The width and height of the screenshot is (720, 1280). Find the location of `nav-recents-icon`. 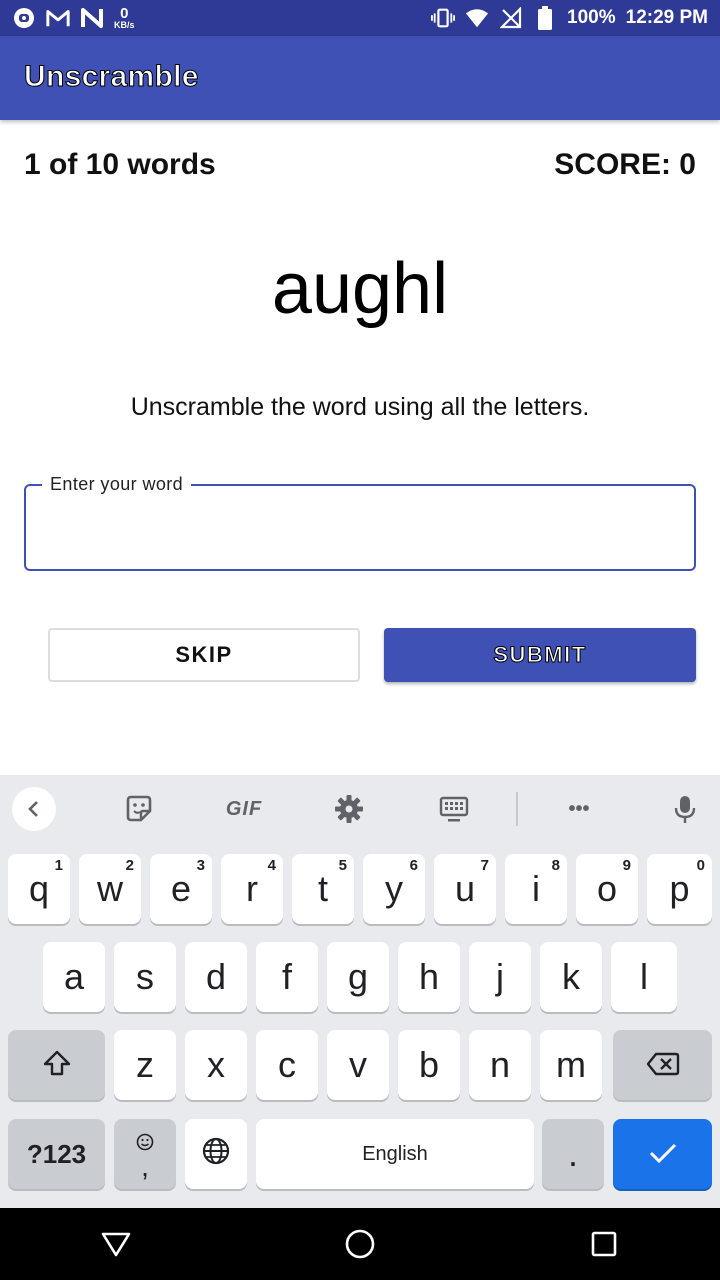

nav-recents-icon is located at coordinates (604, 1244).